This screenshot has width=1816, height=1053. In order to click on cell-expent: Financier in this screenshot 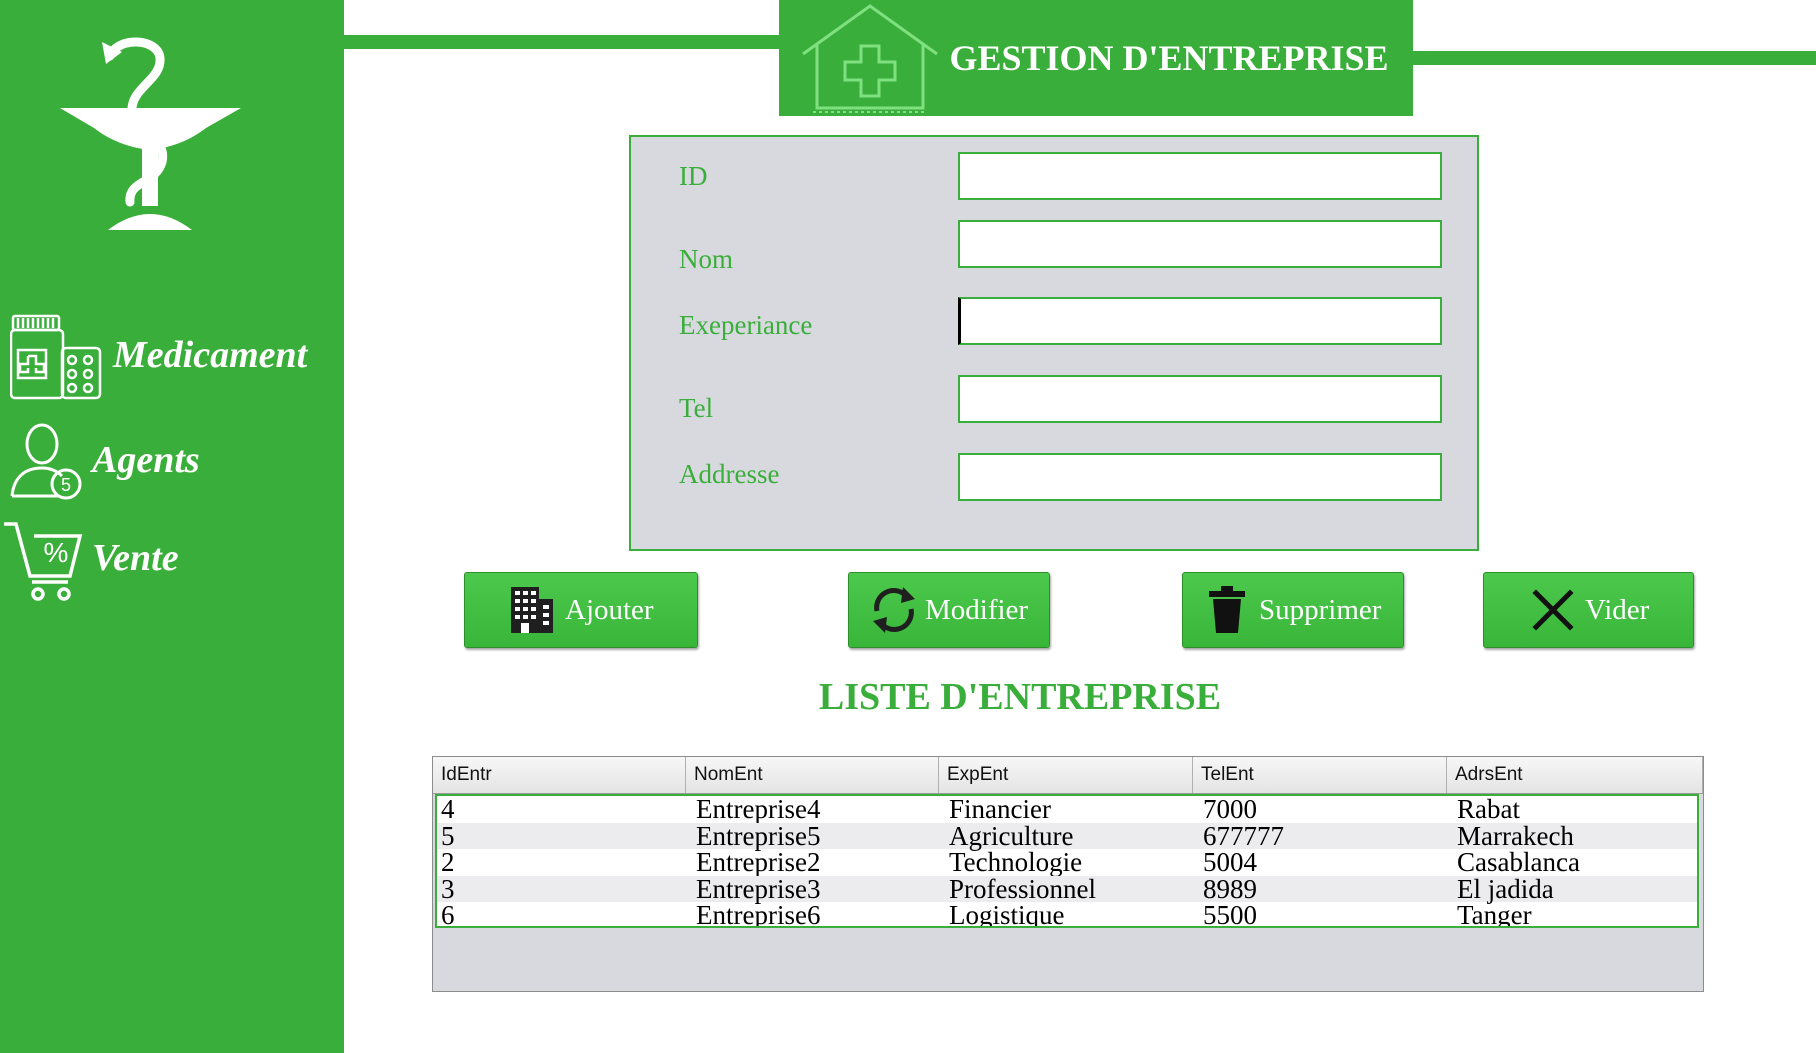, I will do `click(1000, 809)`.